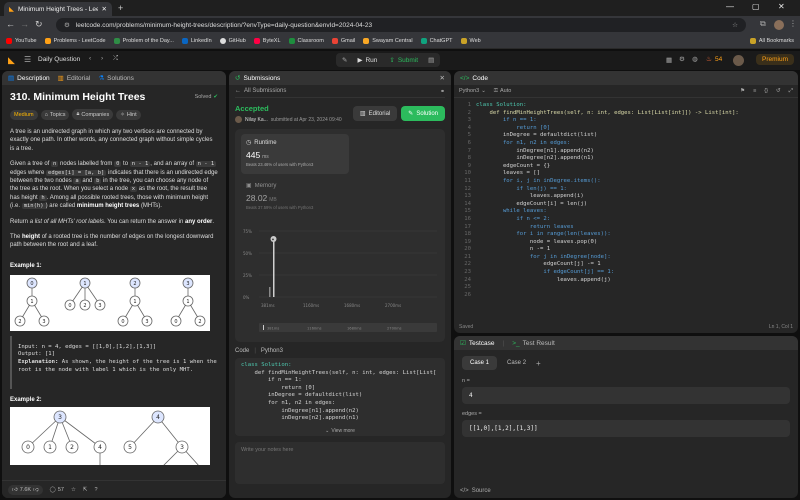 This screenshot has width=800, height=500. What do you see at coordinates (637, 136) in the screenshot?
I see `editor-code-line: inDegree = defaultdict(list)` at bounding box center [637, 136].